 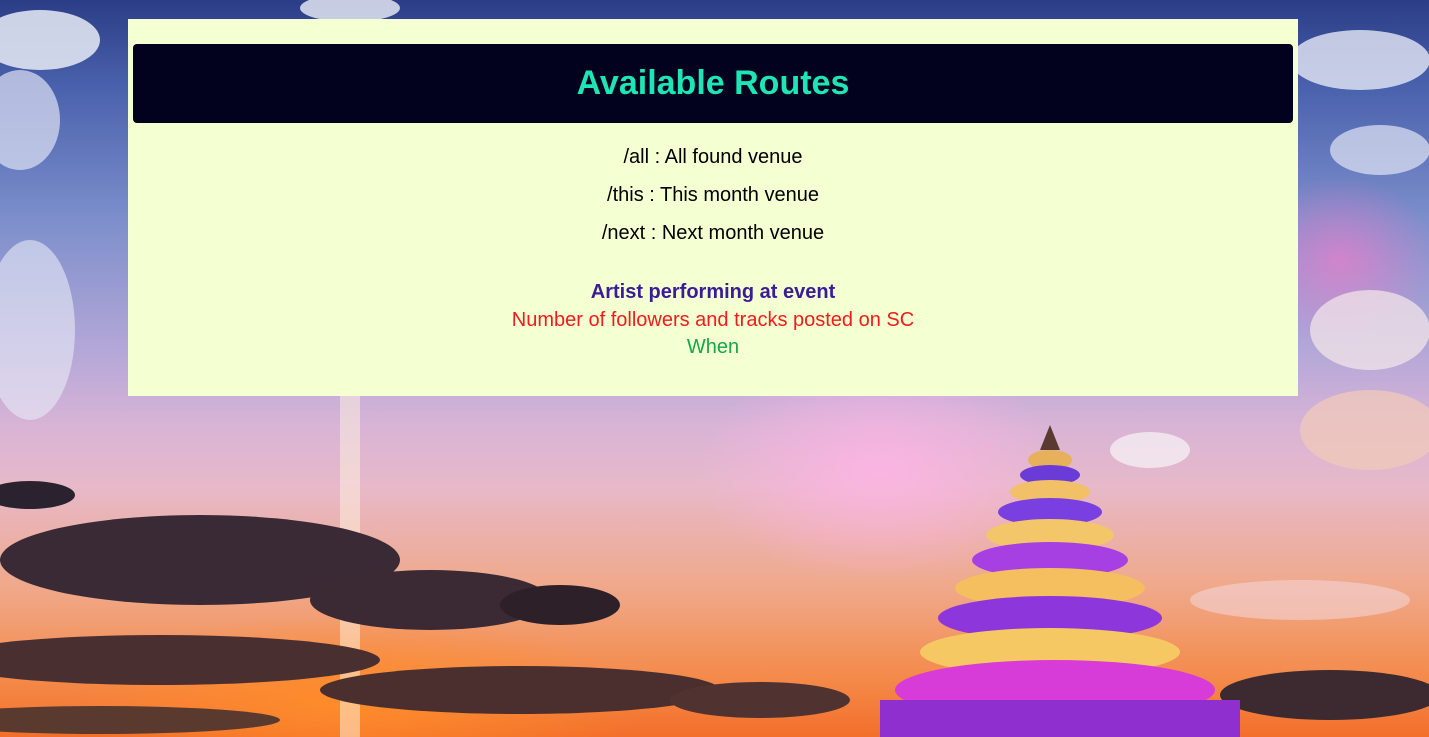 I want to click on route-next: /next : Next month venue, so click(x=713, y=233).